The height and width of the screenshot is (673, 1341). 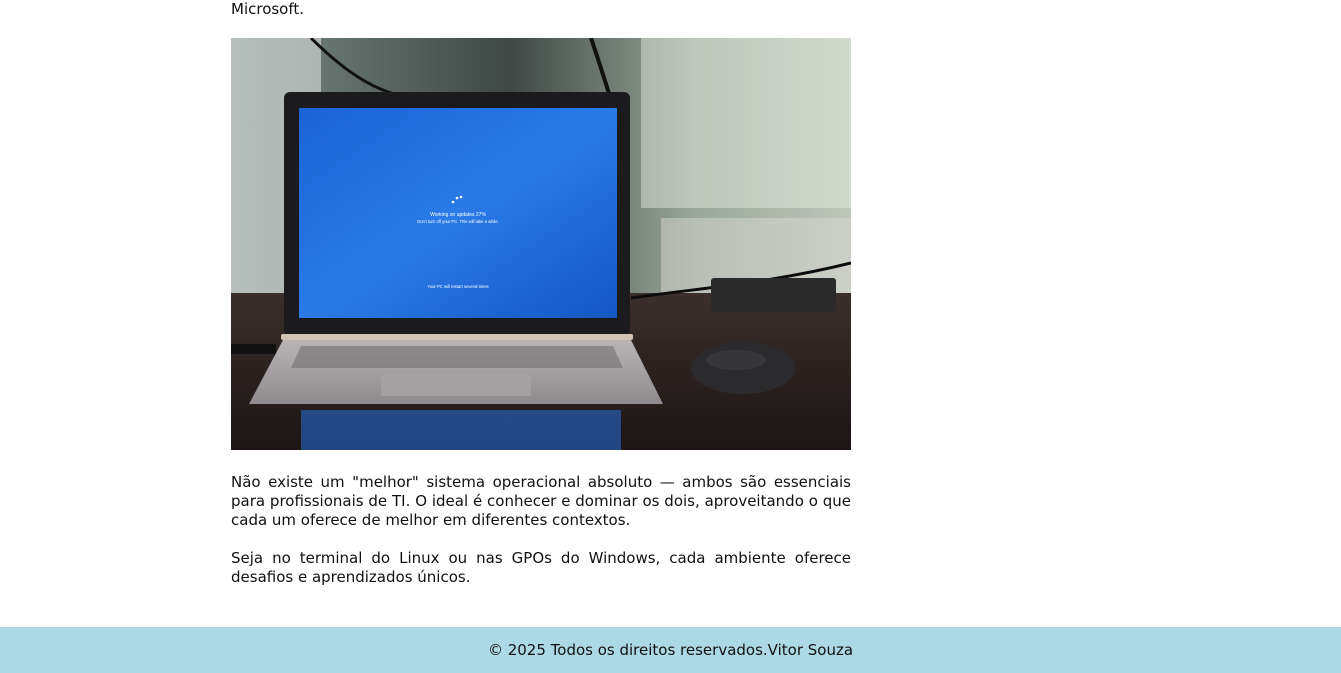 I want to click on screen-text-updating: Working on updates 27%, so click(x=458, y=215).